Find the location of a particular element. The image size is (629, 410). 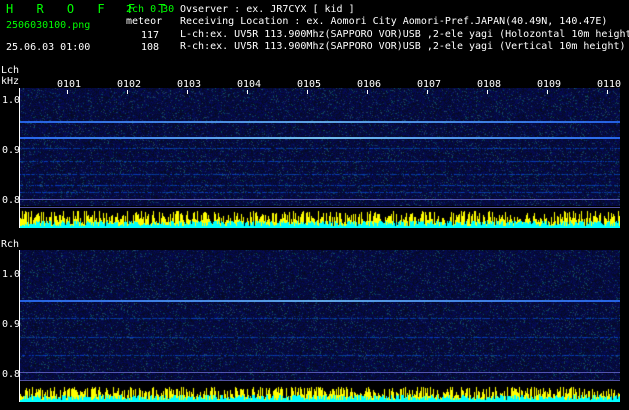

rch-amplitude-graph is located at coordinates (320, 392).